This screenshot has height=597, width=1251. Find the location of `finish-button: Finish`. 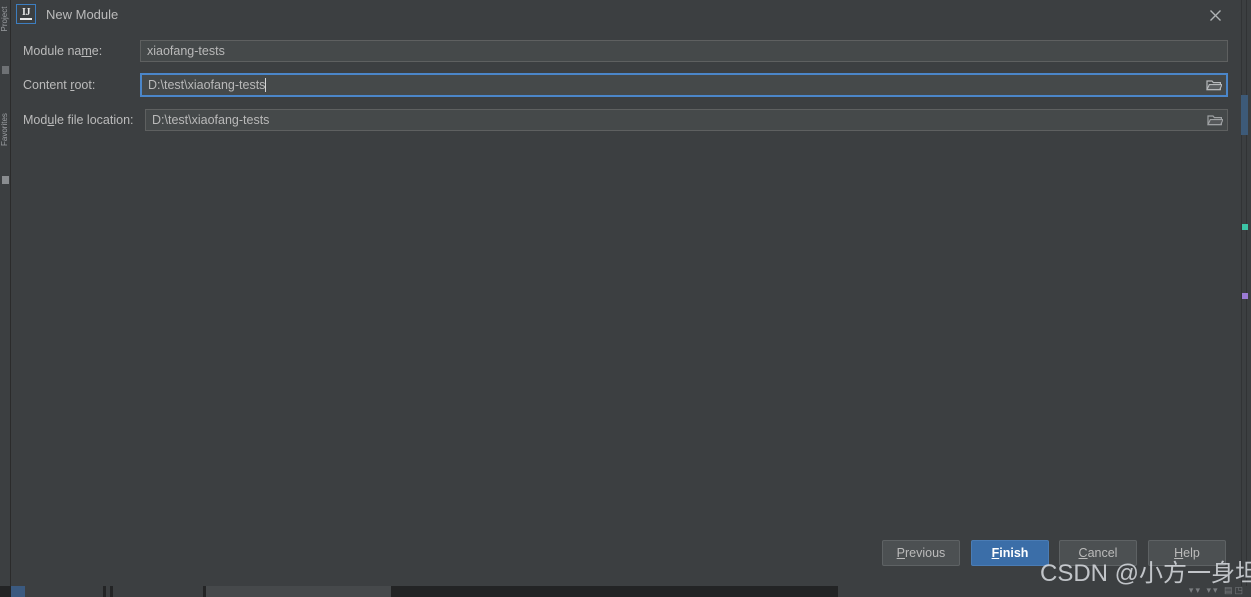

finish-button: Finish is located at coordinates (1010, 553).